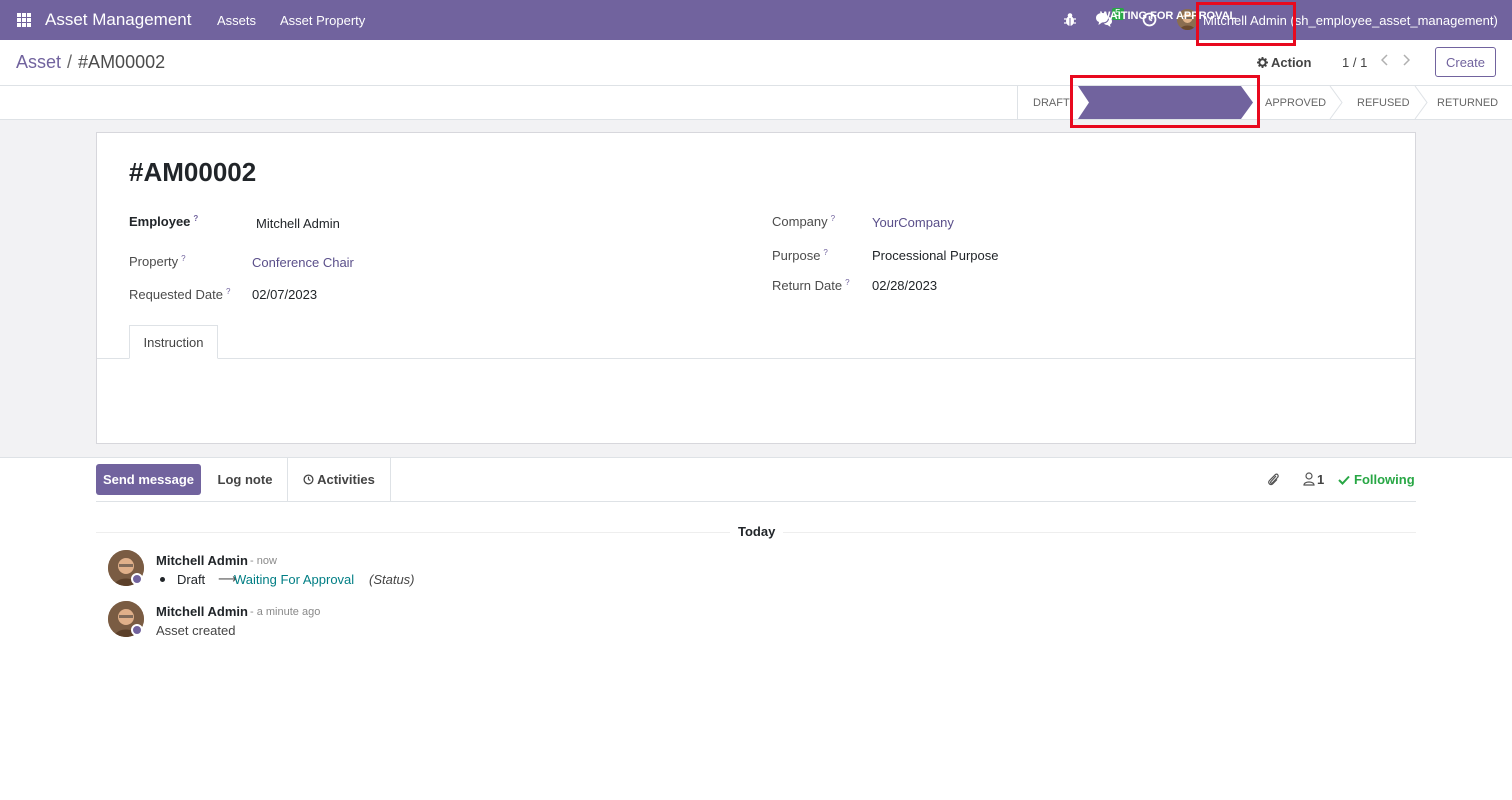 Image resolution: width=1512 pixels, height=800 pixels. I want to click on stage-refused: REFUSED, so click(1383, 103).